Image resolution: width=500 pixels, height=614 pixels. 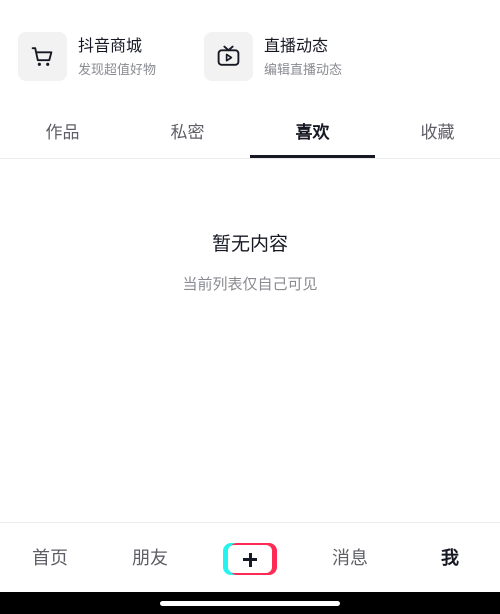 I want to click on shop-icon-box, so click(x=42, y=56).